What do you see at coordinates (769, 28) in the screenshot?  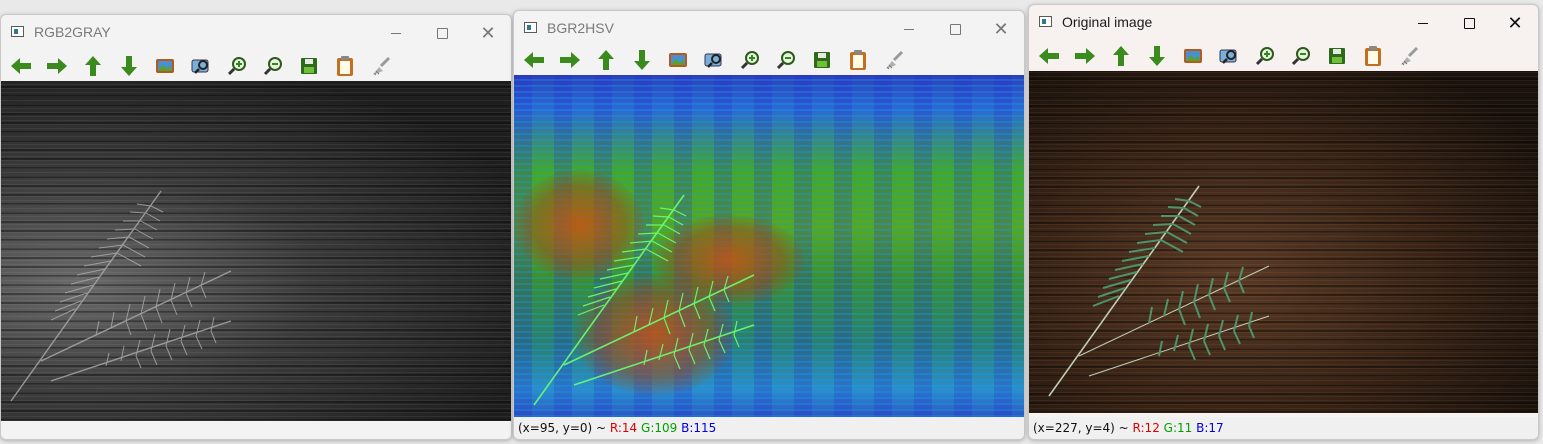 I see `title-bar: BGR2HSV ✕` at bounding box center [769, 28].